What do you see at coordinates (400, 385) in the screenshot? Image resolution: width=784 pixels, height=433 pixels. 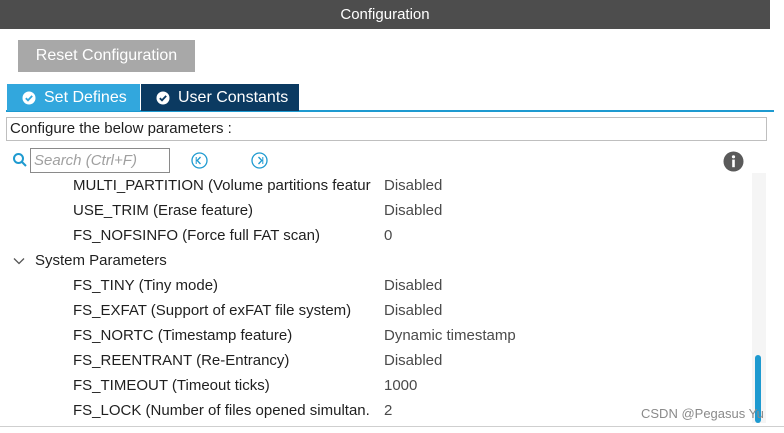 I see `parameter-value: 1000` at bounding box center [400, 385].